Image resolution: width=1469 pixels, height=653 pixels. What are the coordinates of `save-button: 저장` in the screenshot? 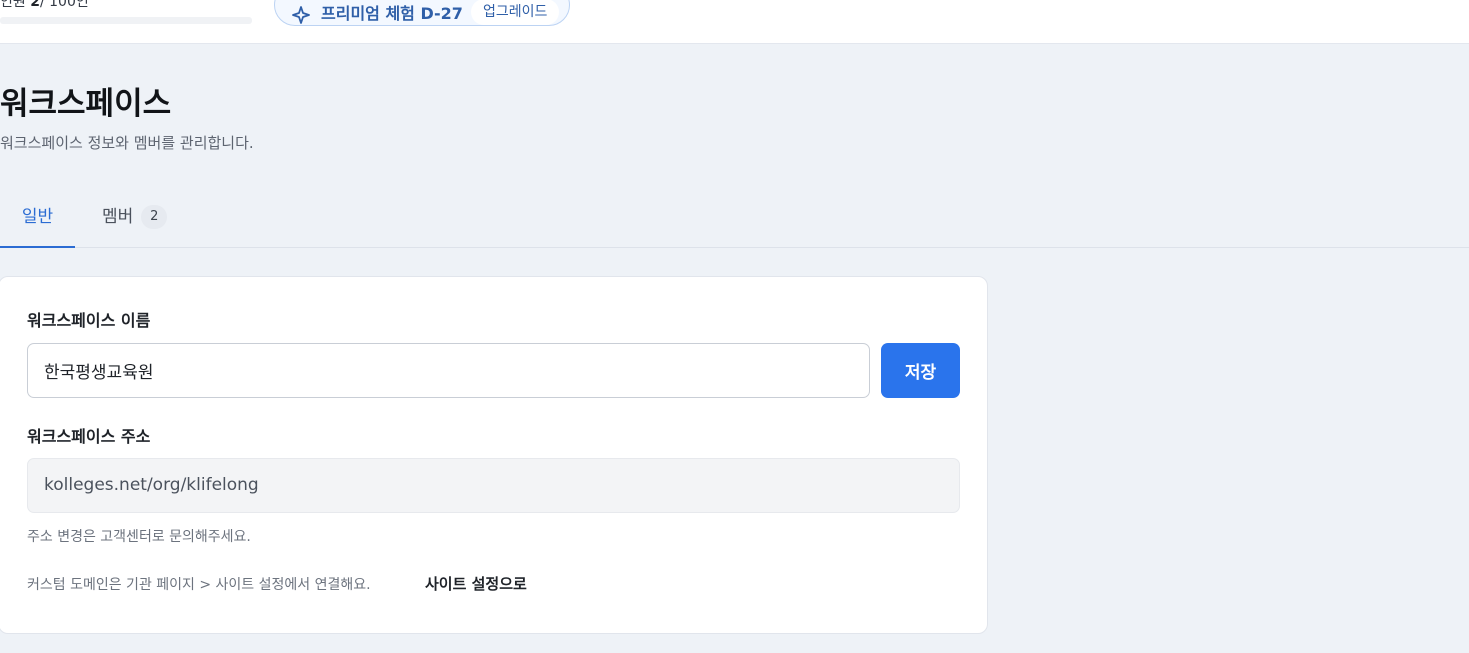 It's located at (920, 370).